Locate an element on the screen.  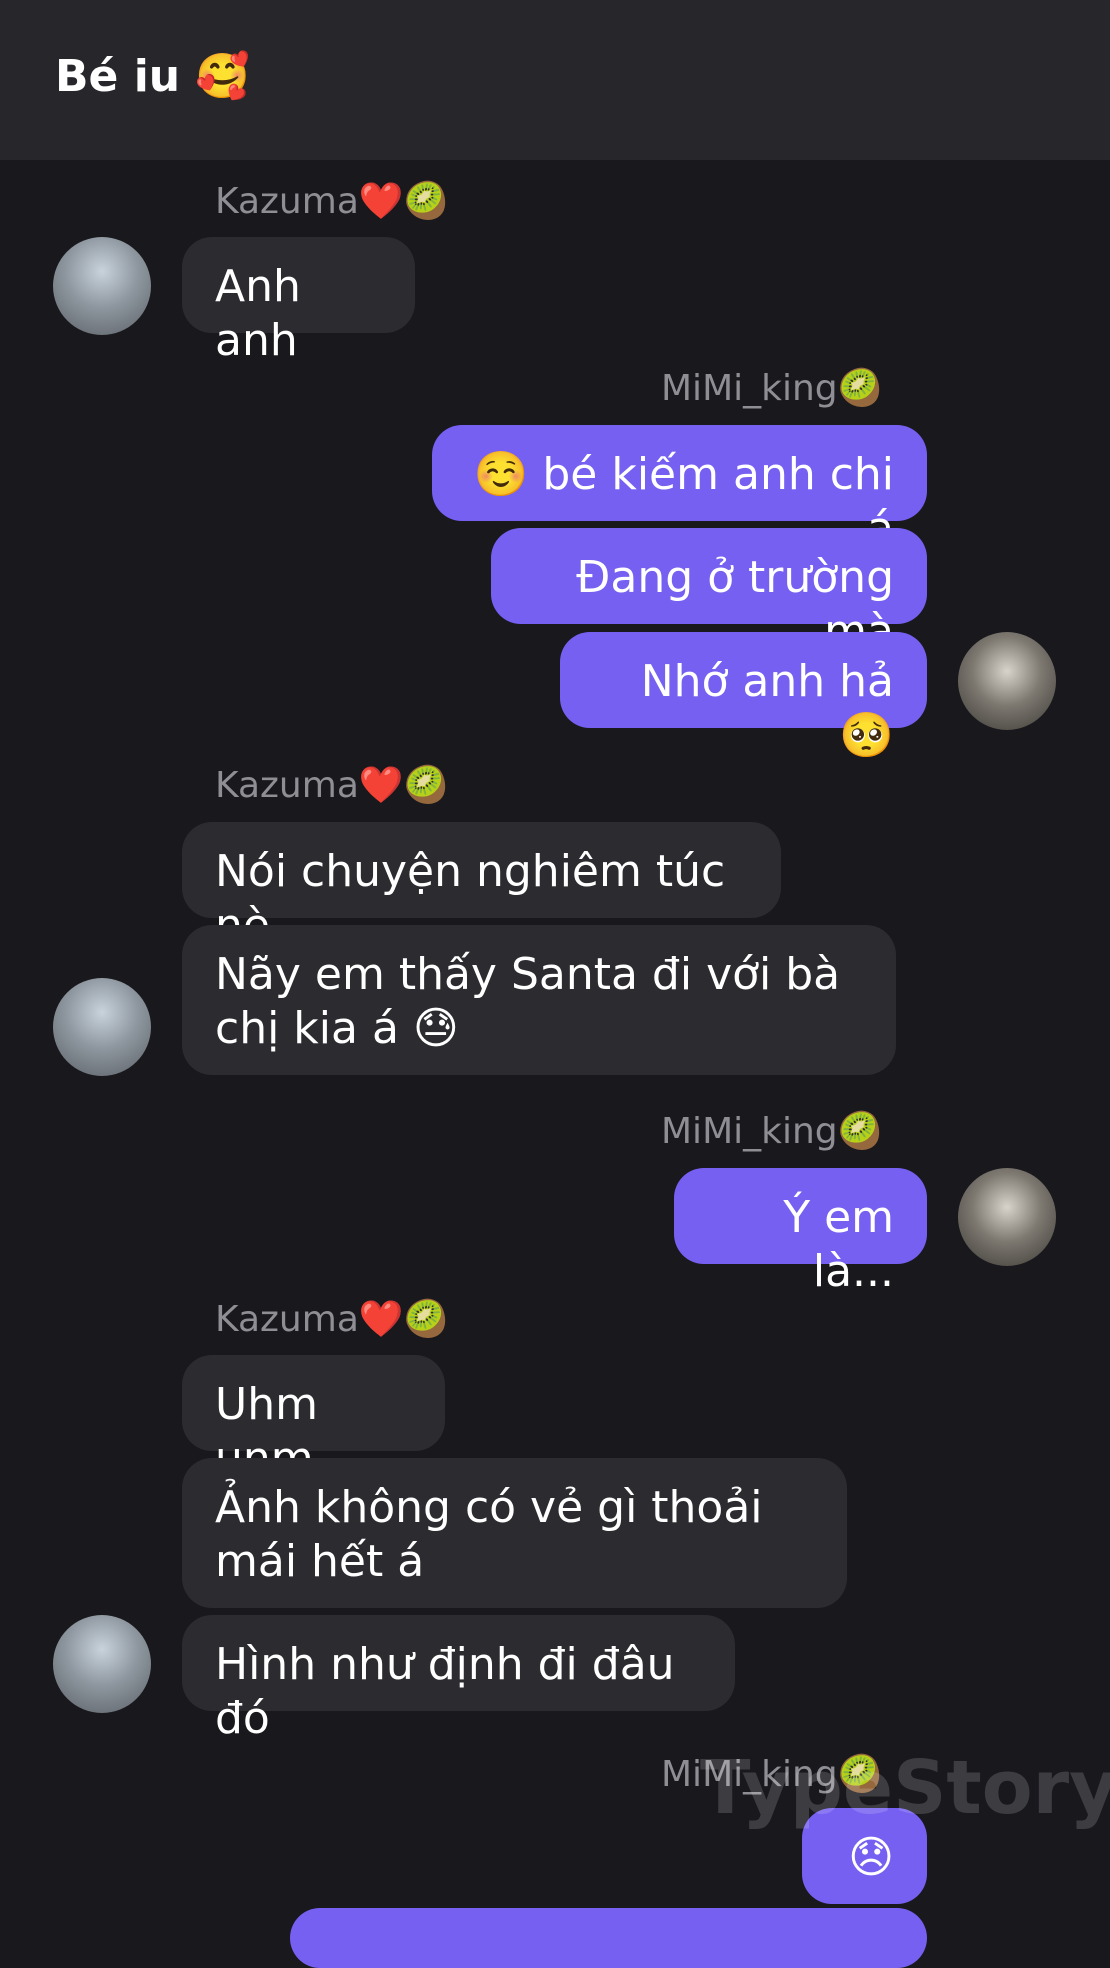
chat-title: Bé iu 🥰 is located at coordinates (153, 76).